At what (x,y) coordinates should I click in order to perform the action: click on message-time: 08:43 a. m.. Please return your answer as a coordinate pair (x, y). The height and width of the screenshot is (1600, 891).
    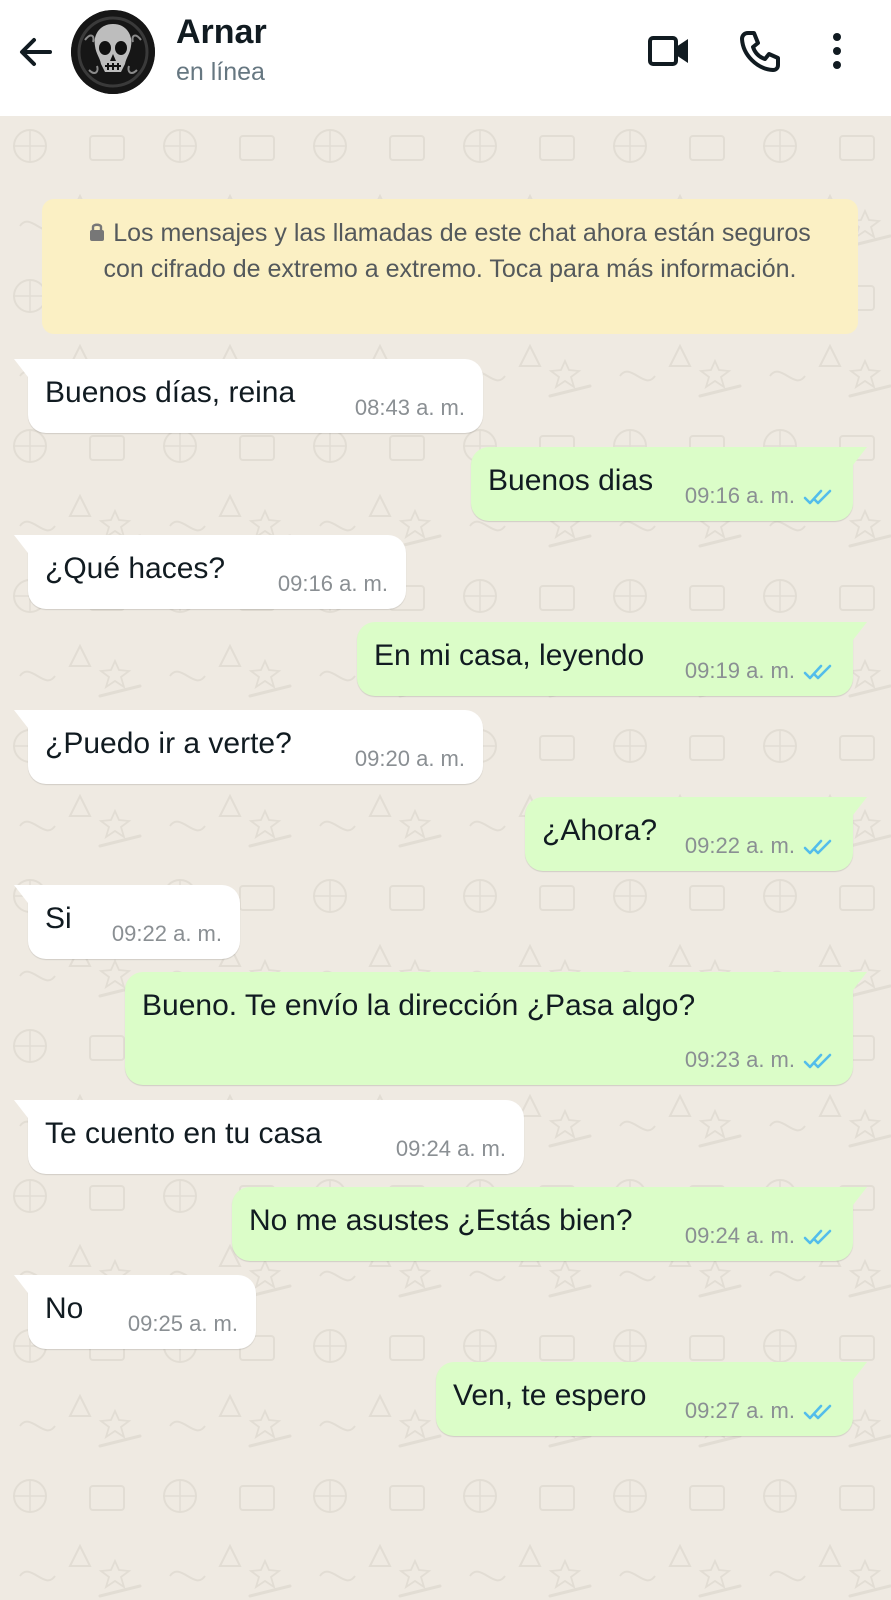
    Looking at the image, I should click on (409, 407).